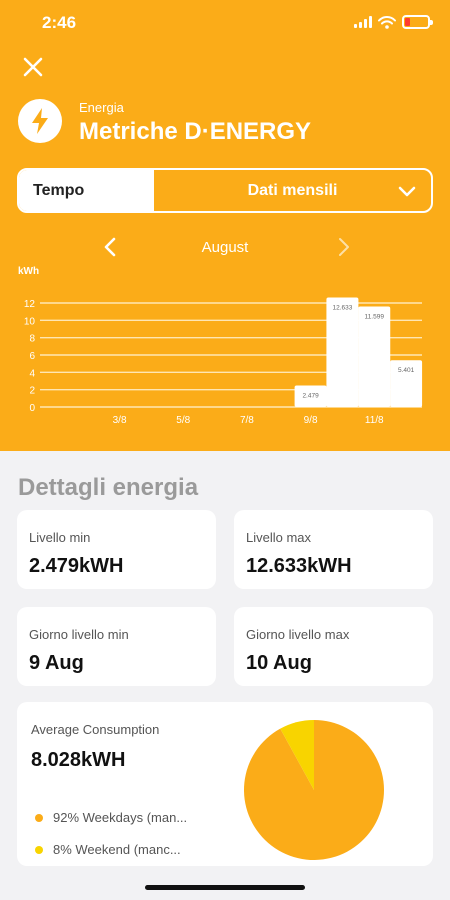  I want to click on tab-tempo: Tempo, so click(86, 190).